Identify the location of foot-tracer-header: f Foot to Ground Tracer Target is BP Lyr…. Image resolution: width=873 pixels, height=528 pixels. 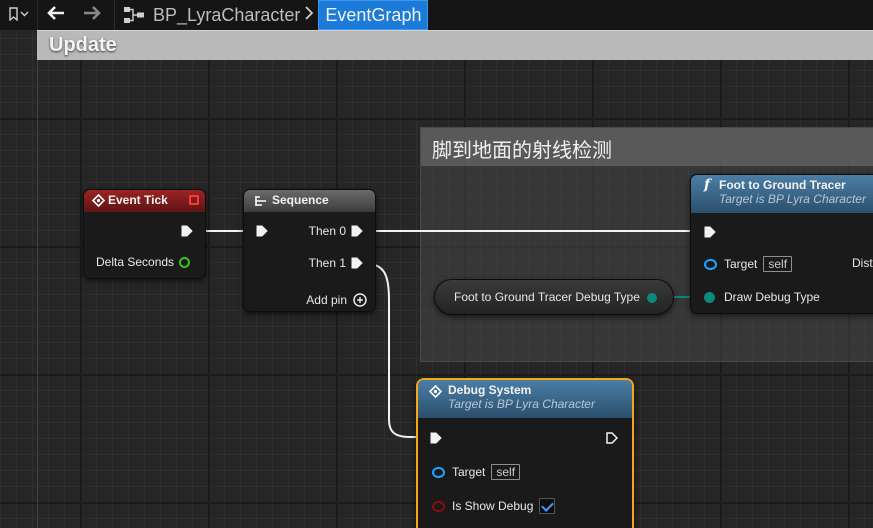
(782, 194).